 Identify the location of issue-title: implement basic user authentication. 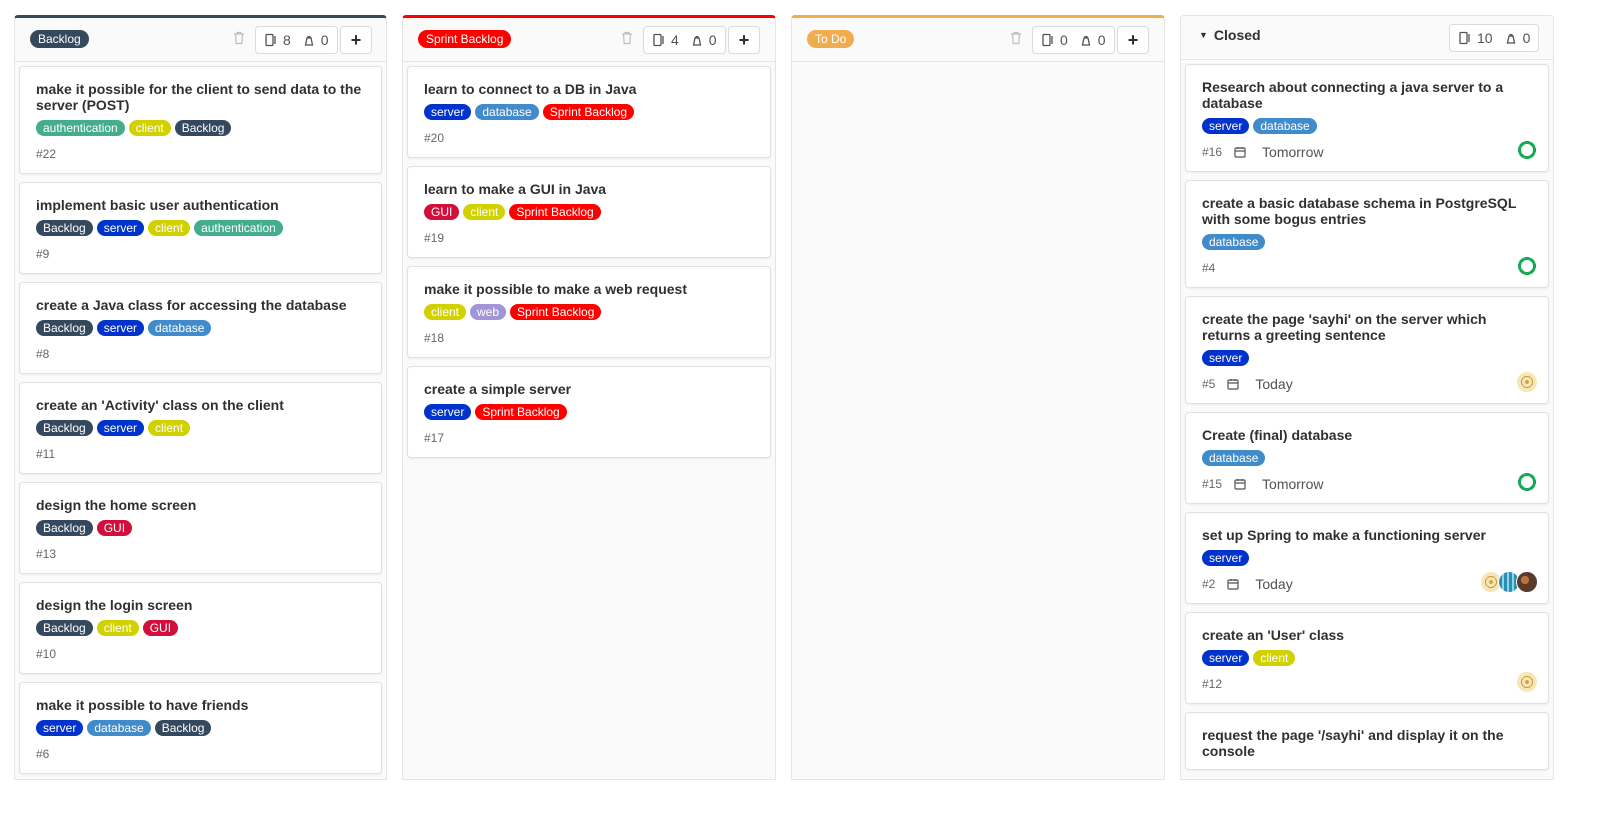
(200, 205).